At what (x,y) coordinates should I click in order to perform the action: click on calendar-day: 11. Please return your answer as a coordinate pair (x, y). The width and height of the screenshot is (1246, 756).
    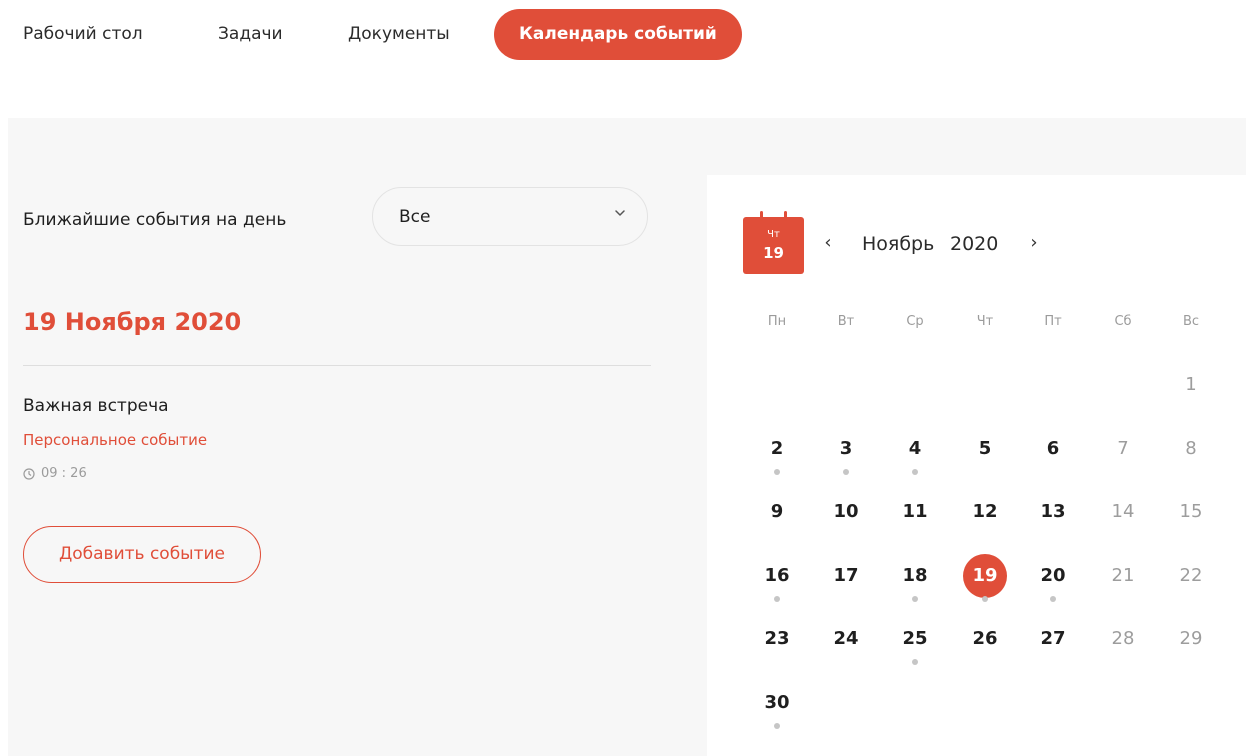
    Looking at the image, I should click on (915, 512).